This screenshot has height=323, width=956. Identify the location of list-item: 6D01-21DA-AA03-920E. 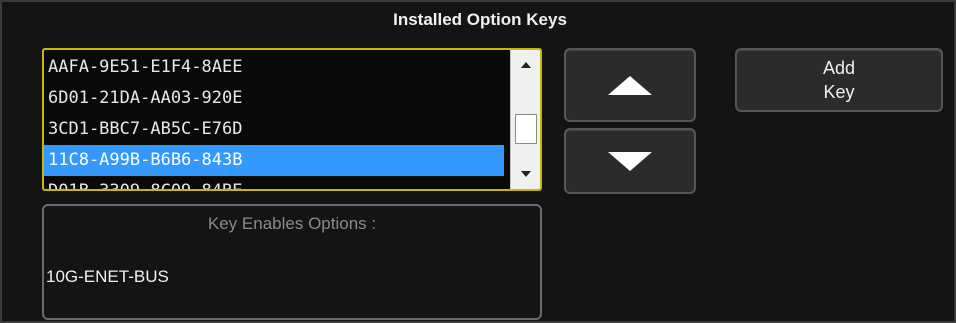
(274, 98).